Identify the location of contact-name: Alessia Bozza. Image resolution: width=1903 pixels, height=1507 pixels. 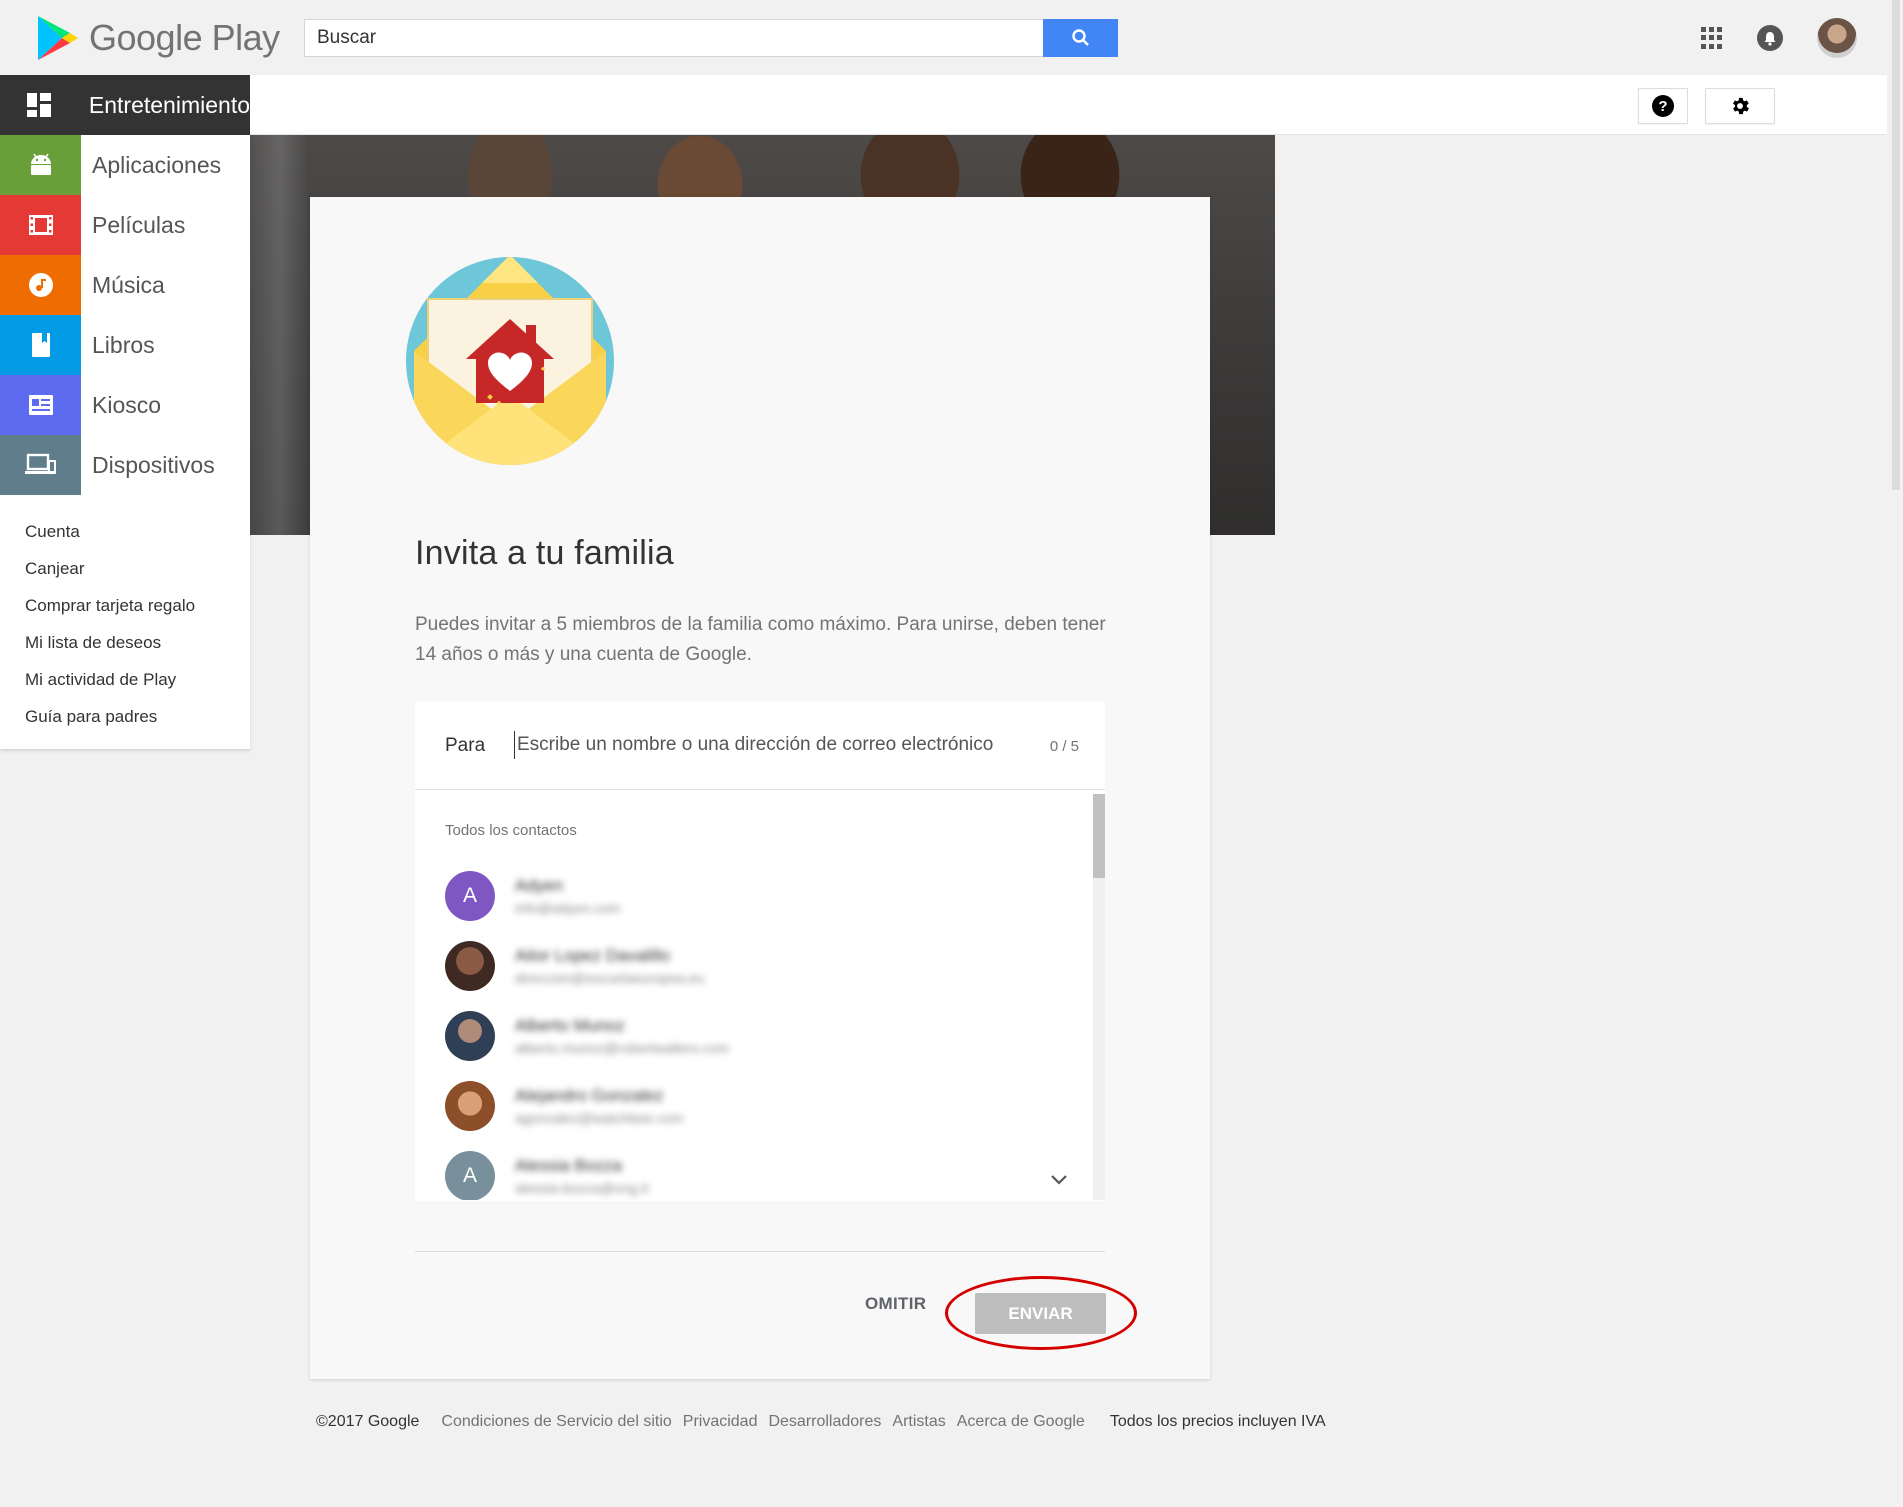
(568, 1165).